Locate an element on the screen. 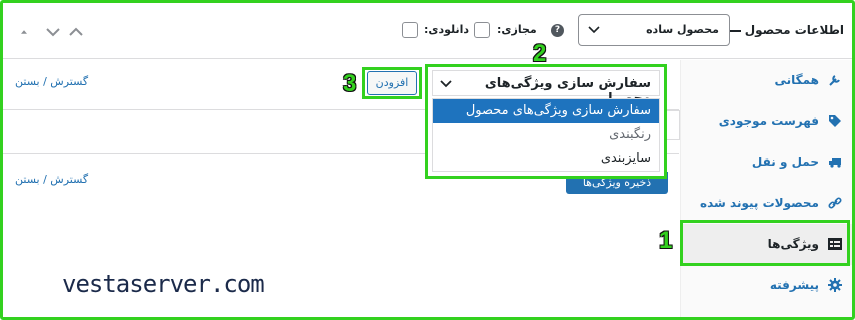  sidebar-item-label: حمل و نقل is located at coordinates (785, 162).